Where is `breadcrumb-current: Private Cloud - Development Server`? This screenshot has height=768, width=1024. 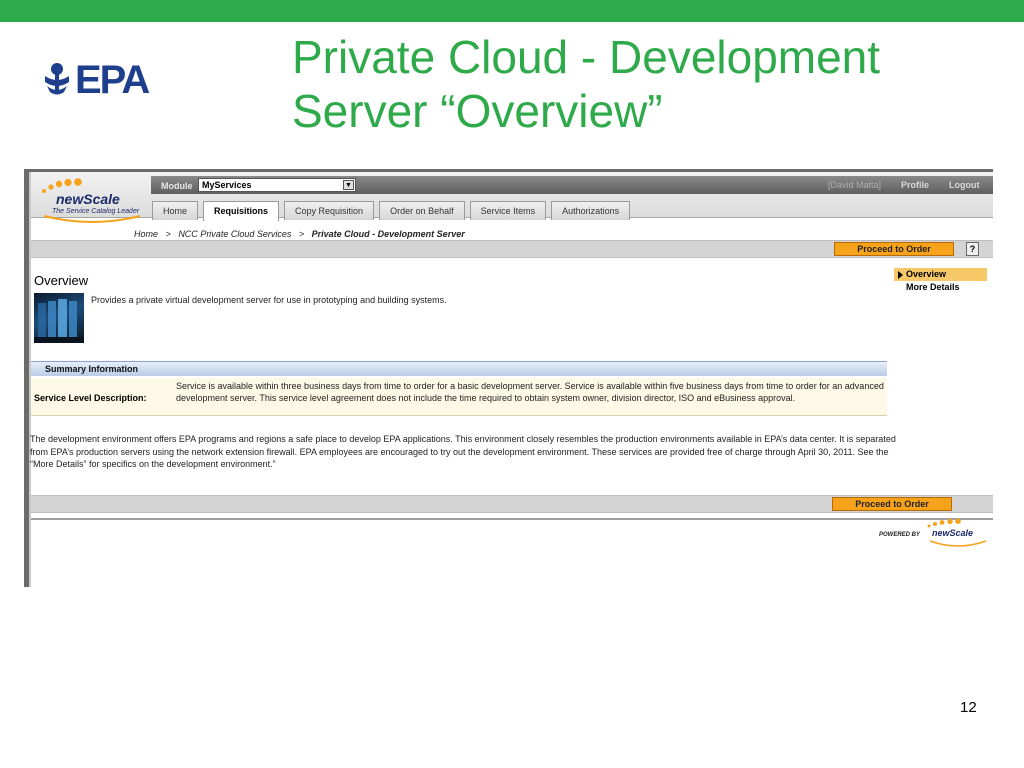
breadcrumb-current: Private Cloud - Development Server is located at coordinates (388, 234).